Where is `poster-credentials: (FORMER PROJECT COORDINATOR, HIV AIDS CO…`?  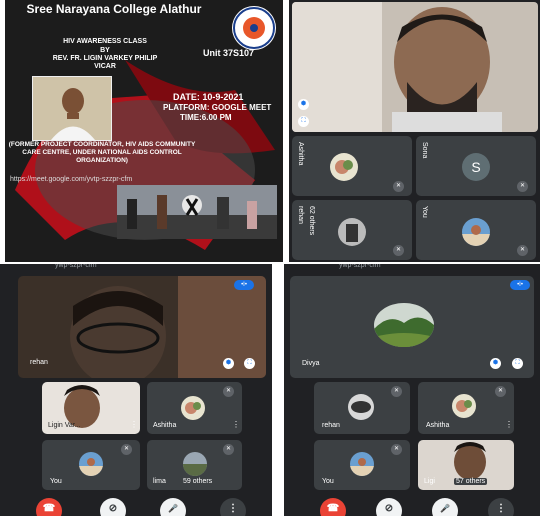
poster-credentials: (FORMER PROJECT COORDINATOR, HIV AIDS CO… is located at coordinates (102, 152).